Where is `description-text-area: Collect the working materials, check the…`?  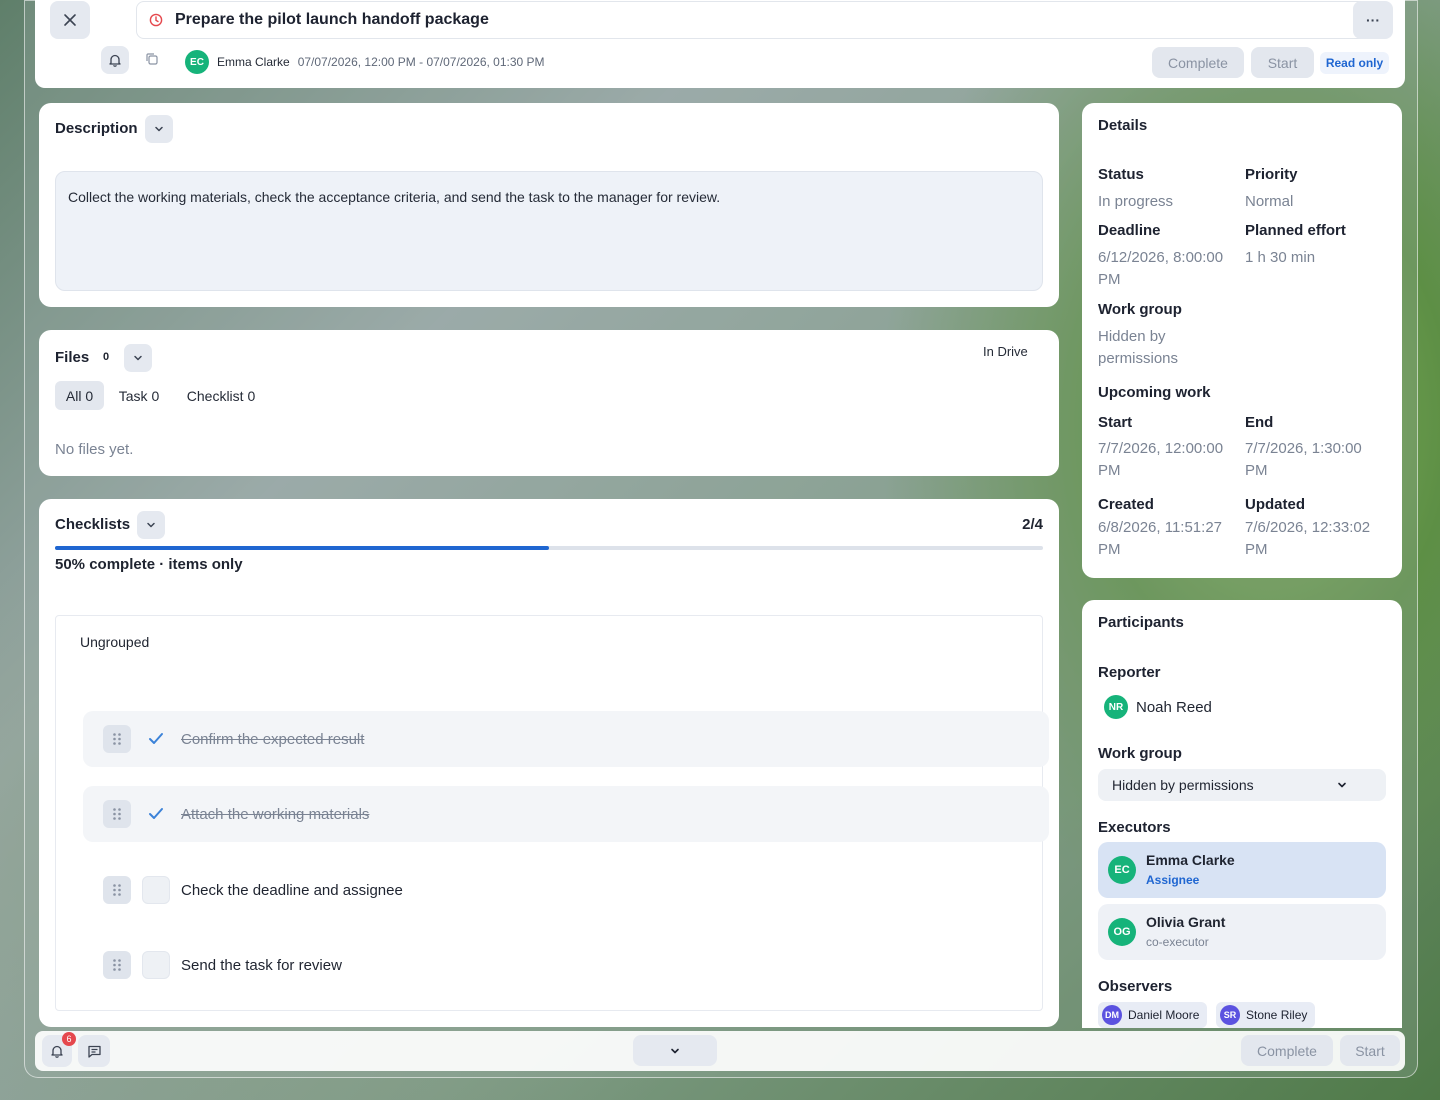
description-text-area: Collect the working materials, check the… is located at coordinates (549, 231).